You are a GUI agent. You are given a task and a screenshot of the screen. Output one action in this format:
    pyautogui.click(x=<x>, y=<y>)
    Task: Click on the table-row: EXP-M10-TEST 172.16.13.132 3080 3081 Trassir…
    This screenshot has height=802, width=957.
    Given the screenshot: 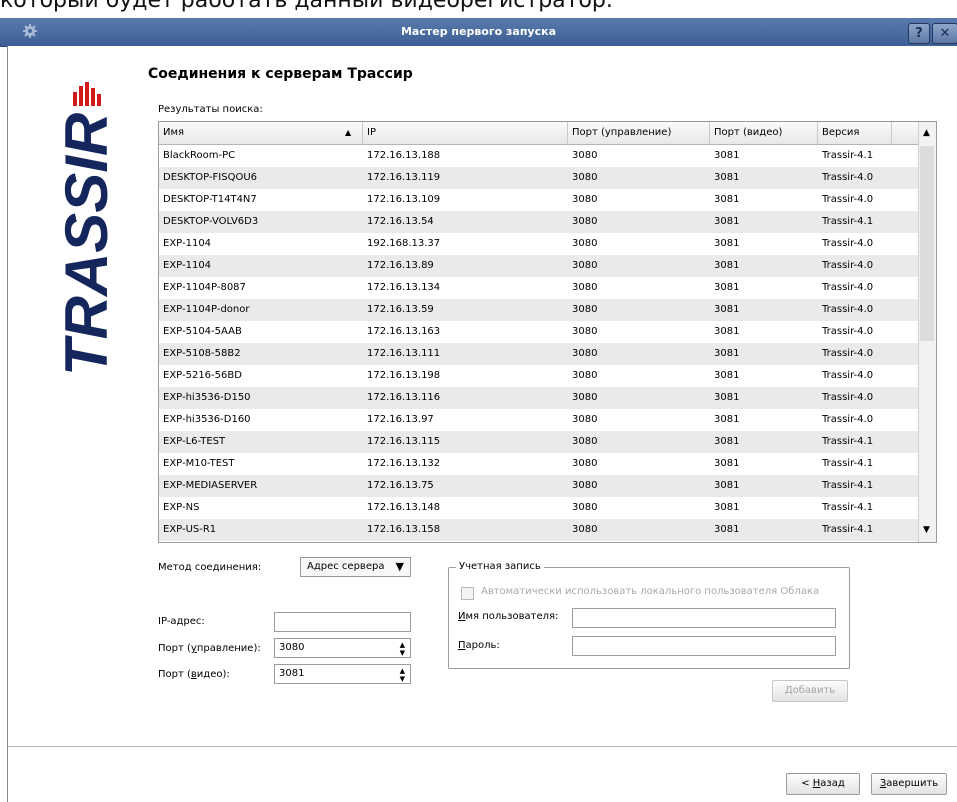 What is the action you would take?
    pyautogui.click(x=539, y=464)
    